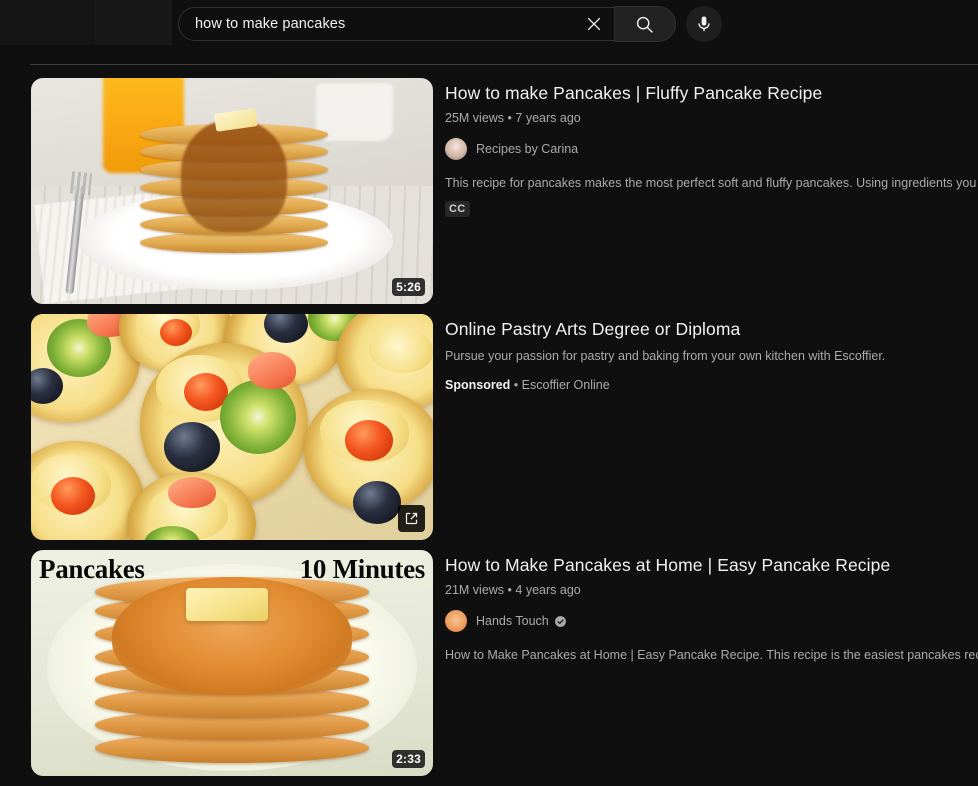 The width and height of the screenshot is (978, 786). What do you see at coordinates (47, 22) in the screenshot?
I see `masthead-left-band-inner` at bounding box center [47, 22].